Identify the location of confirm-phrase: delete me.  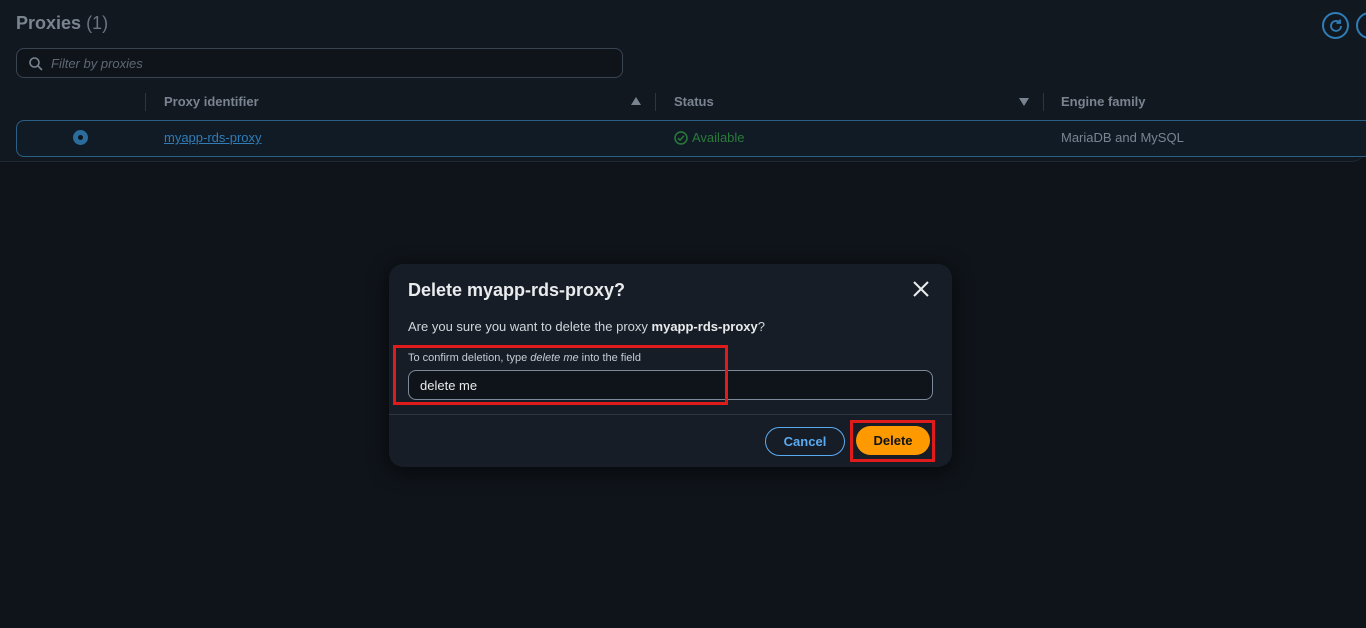
(554, 358).